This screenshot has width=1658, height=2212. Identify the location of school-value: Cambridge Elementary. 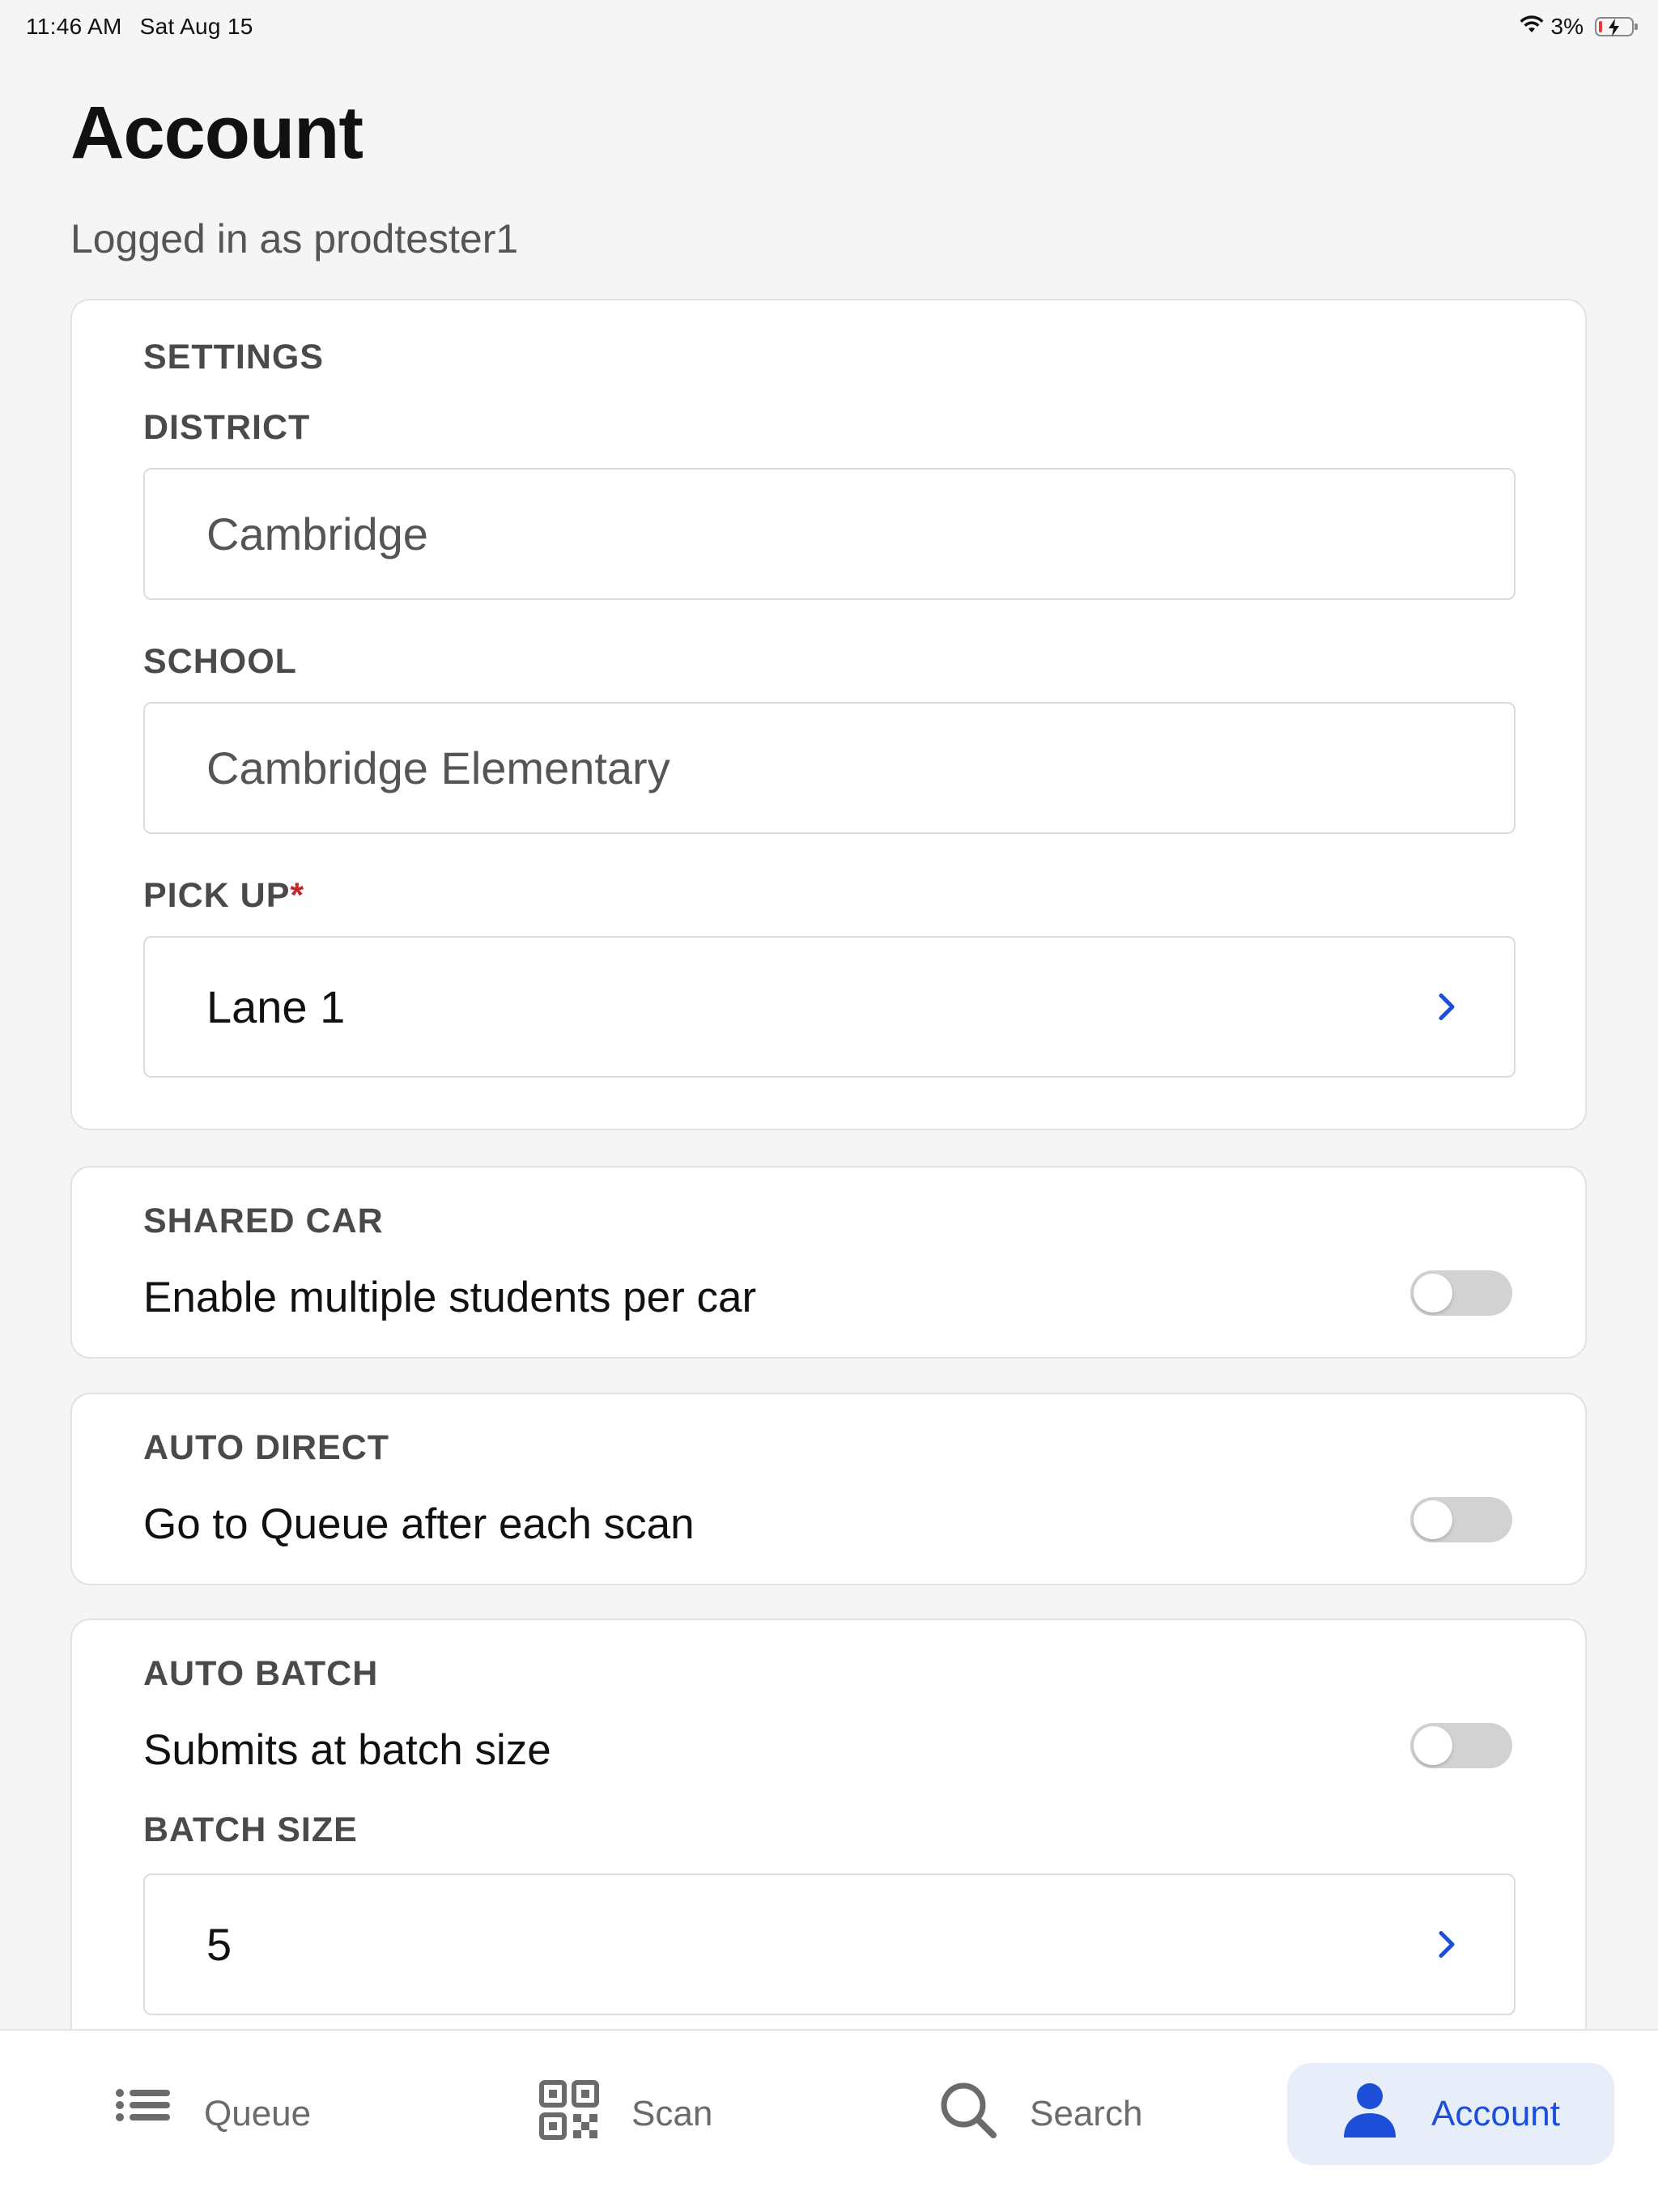
(438, 768).